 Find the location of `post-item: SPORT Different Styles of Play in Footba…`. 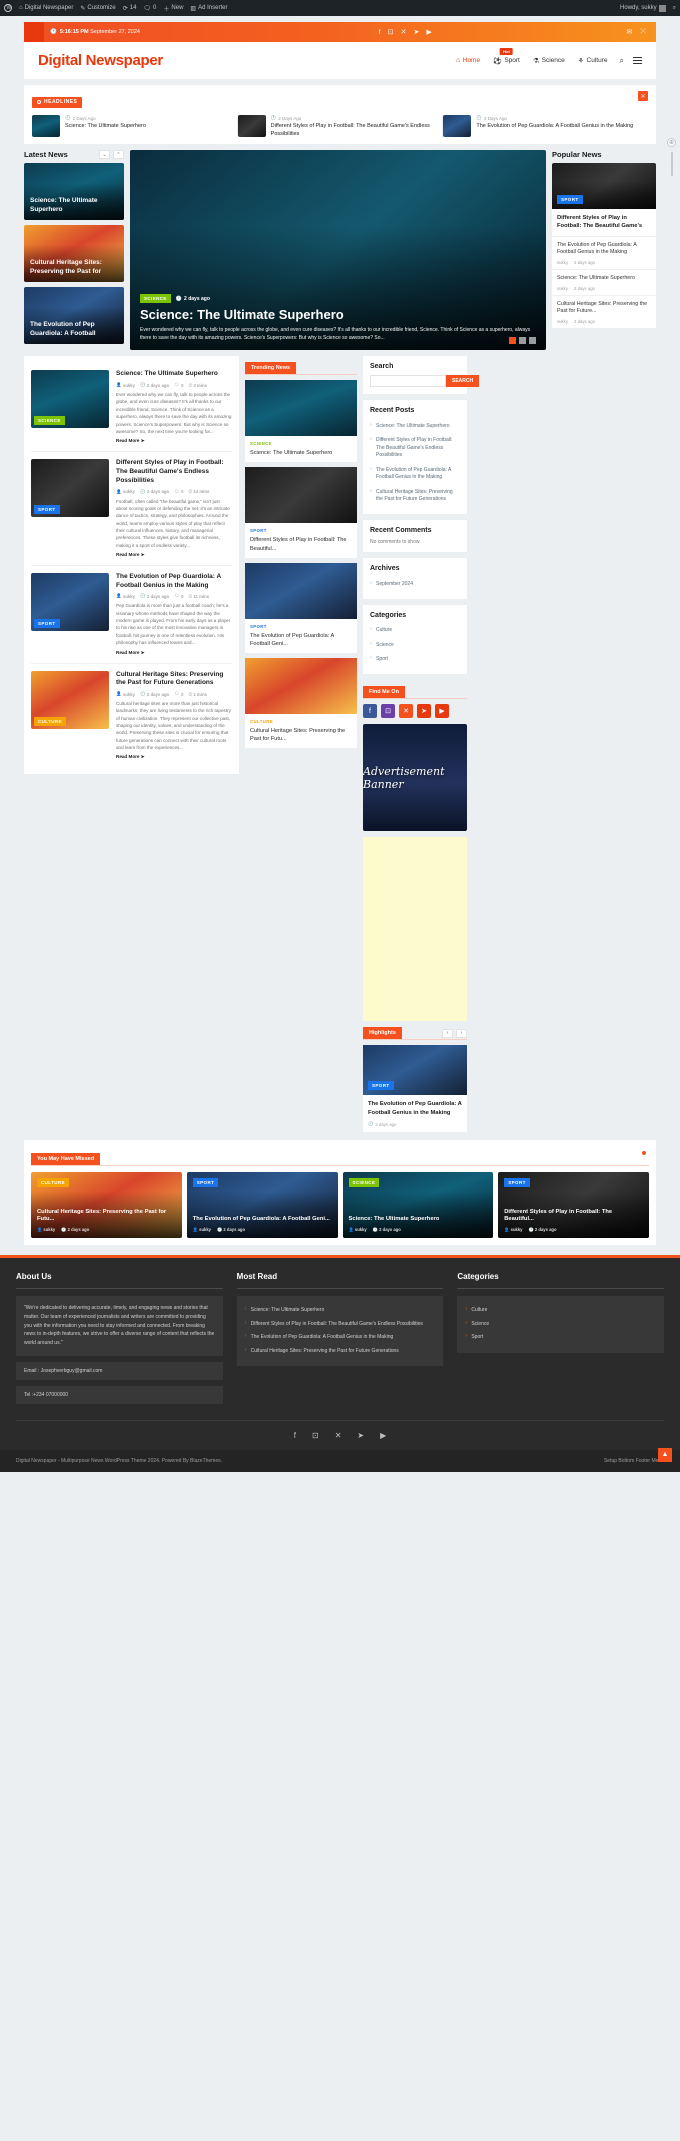

post-item: SPORT Different Styles of Play in Footba… is located at coordinates (131, 509).